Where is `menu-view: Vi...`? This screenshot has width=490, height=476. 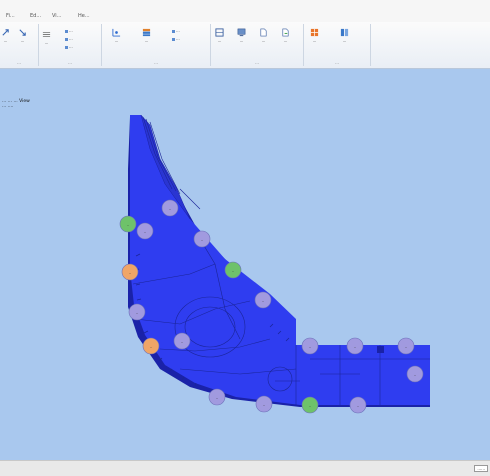 menu-view: Vi... is located at coordinates (56, 16).